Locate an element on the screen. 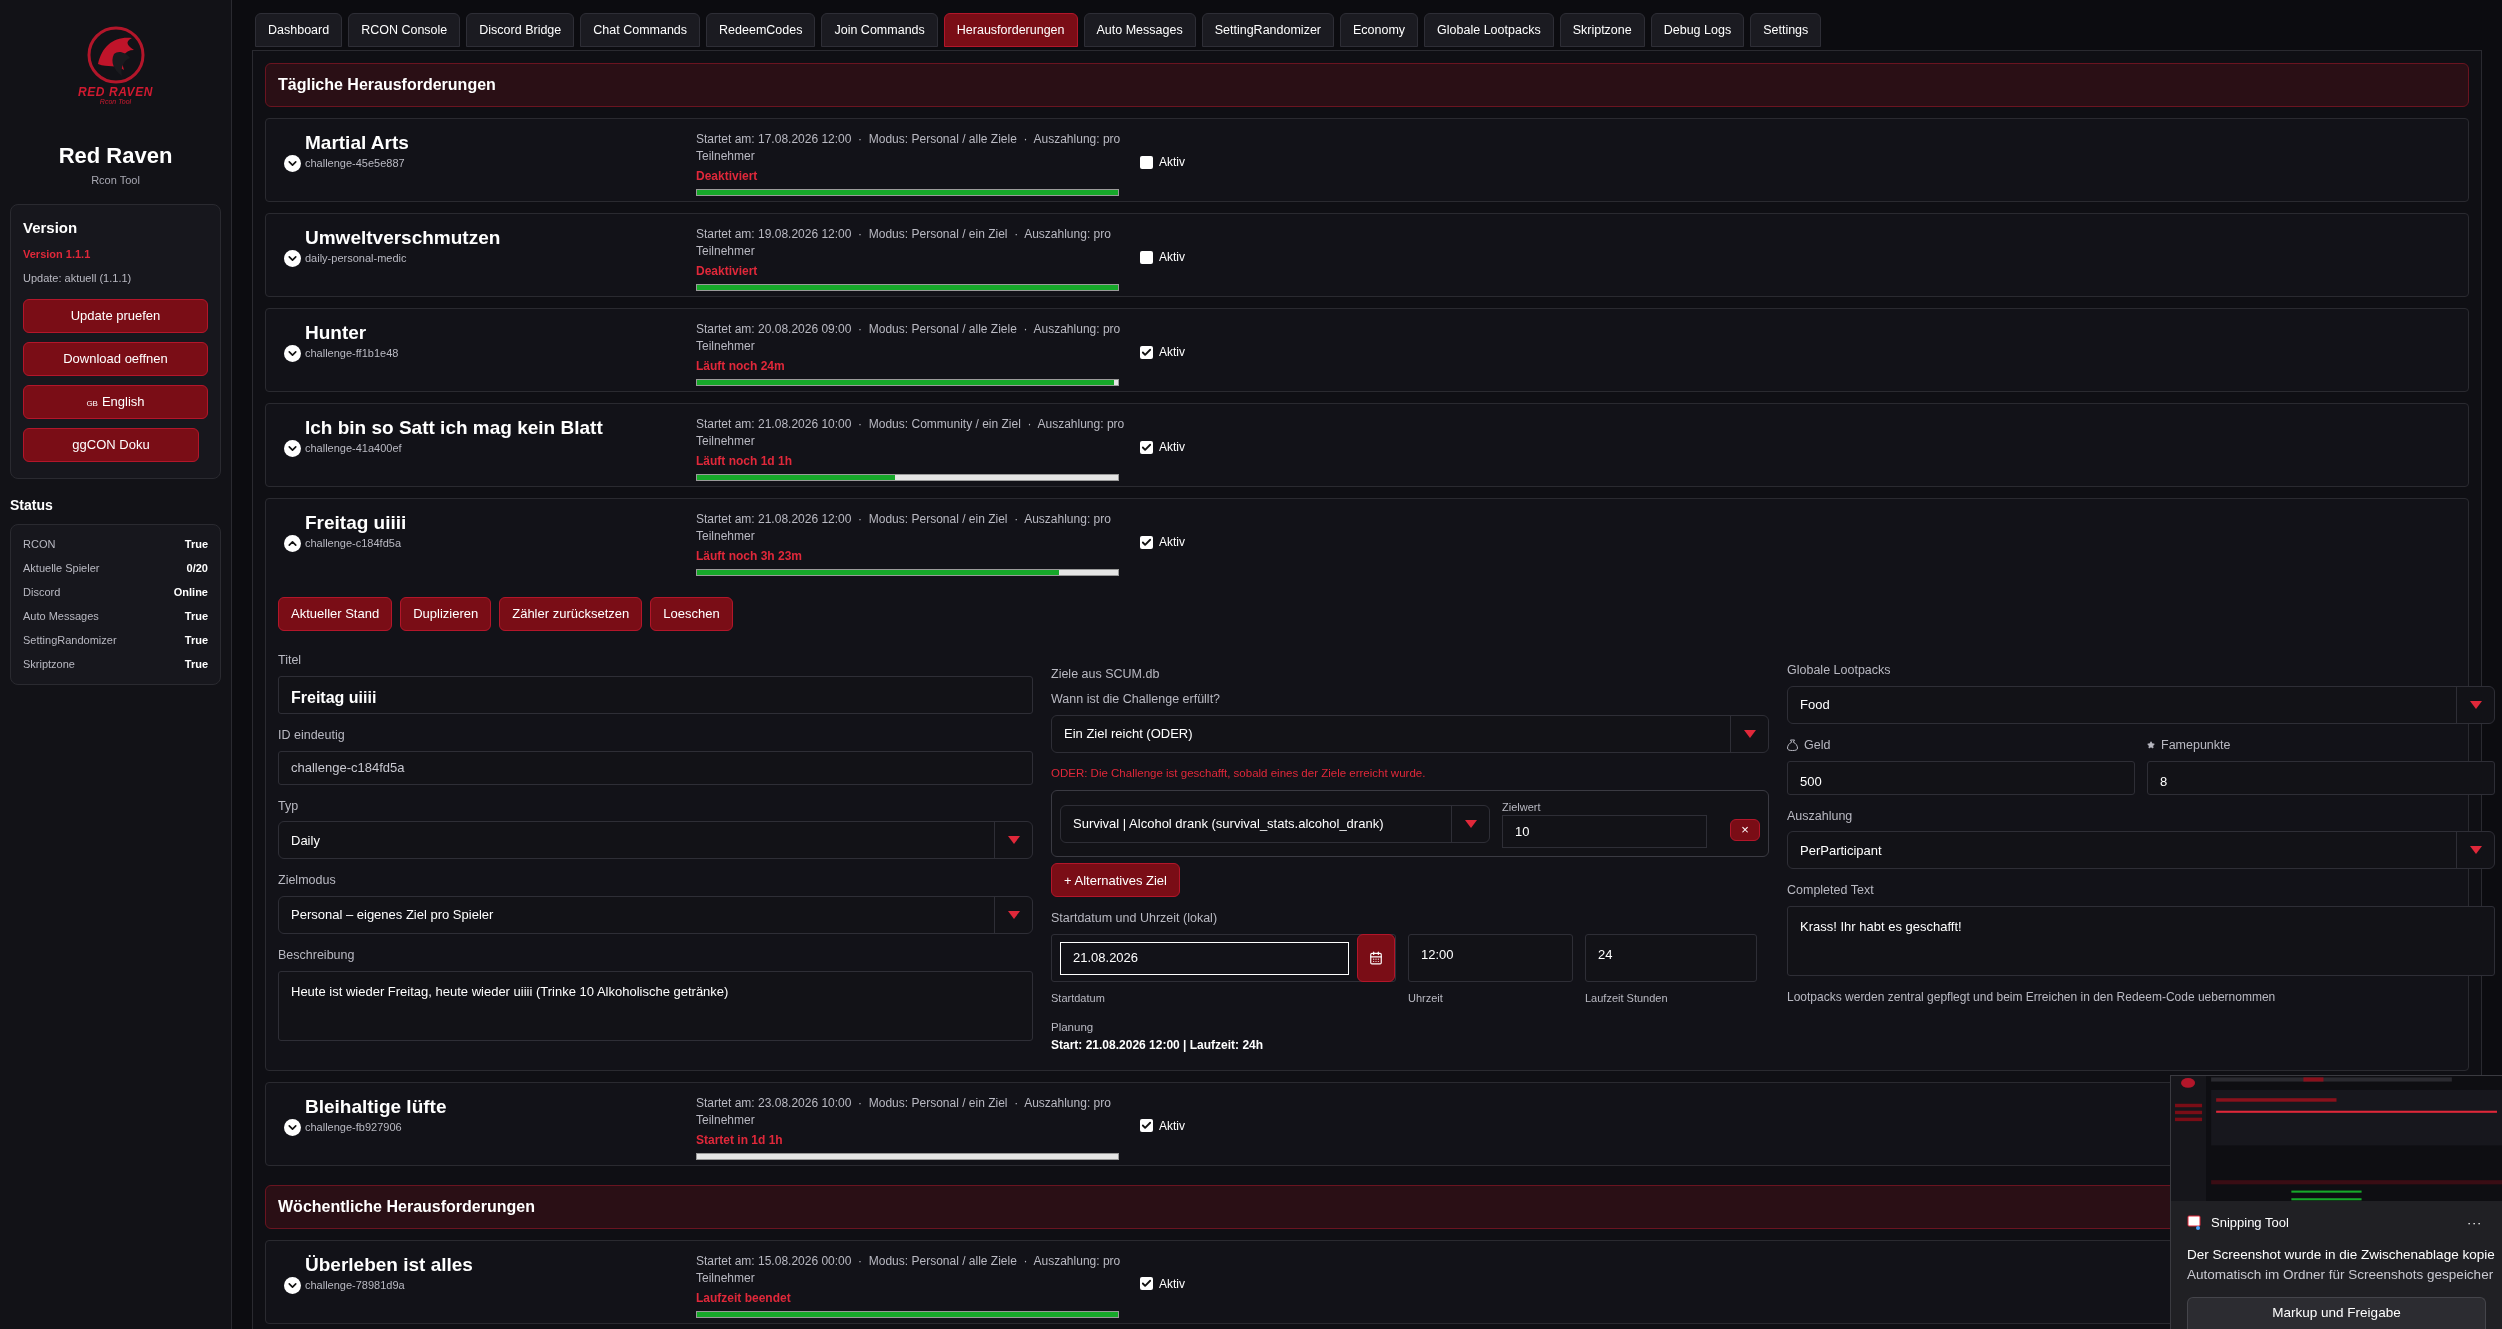 This screenshot has height=1329, width=2502. action-button: Loeschen is located at coordinates (691, 614).